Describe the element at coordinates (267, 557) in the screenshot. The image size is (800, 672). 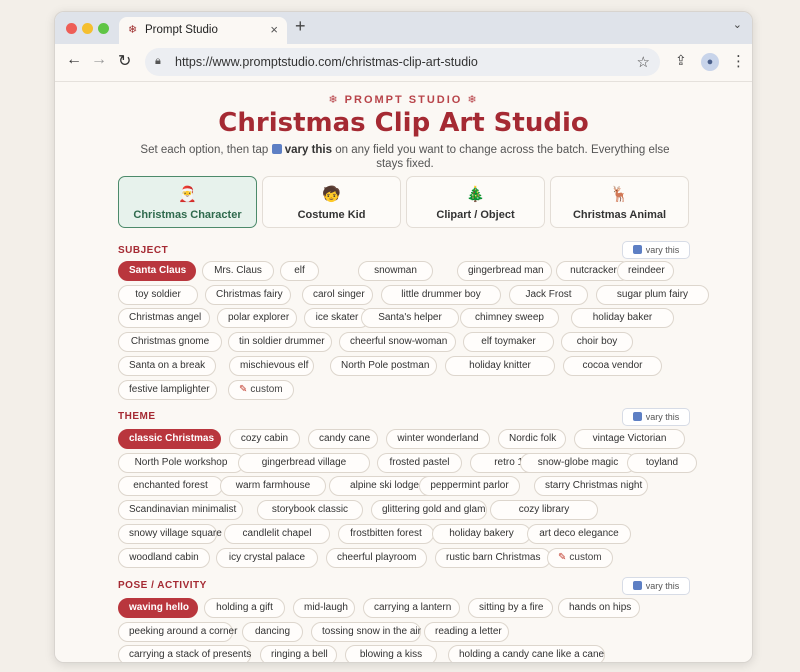
I see `theme-option-chip: icy crystal palace` at that location.